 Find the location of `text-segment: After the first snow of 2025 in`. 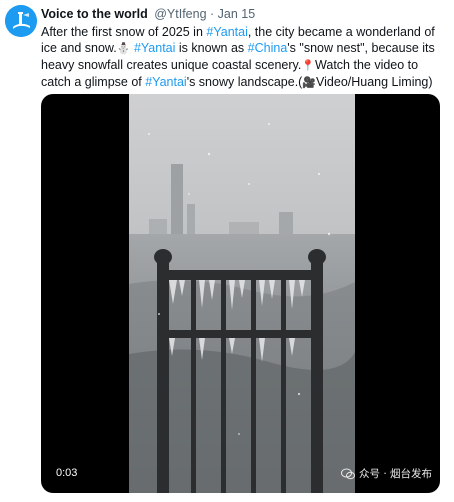

text-segment: After the first snow of 2025 in is located at coordinates (124, 32).